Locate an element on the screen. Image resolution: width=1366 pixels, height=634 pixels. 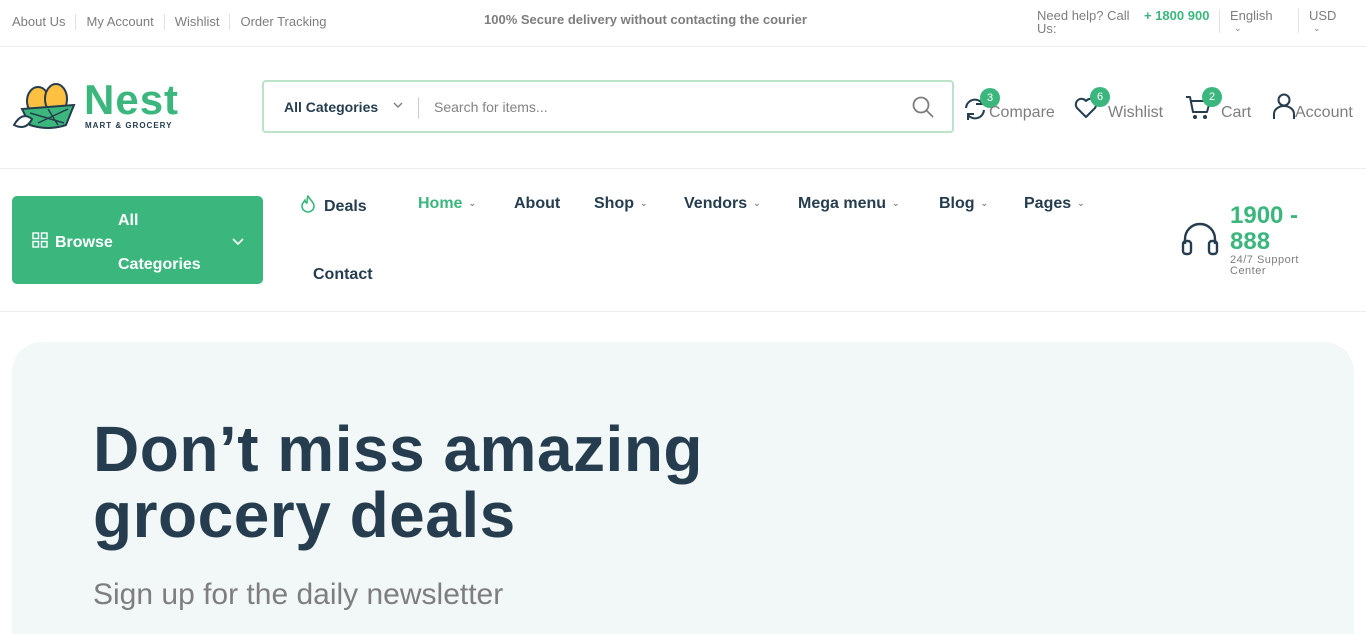
search-bar: All Categories is located at coordinates (608, 106).